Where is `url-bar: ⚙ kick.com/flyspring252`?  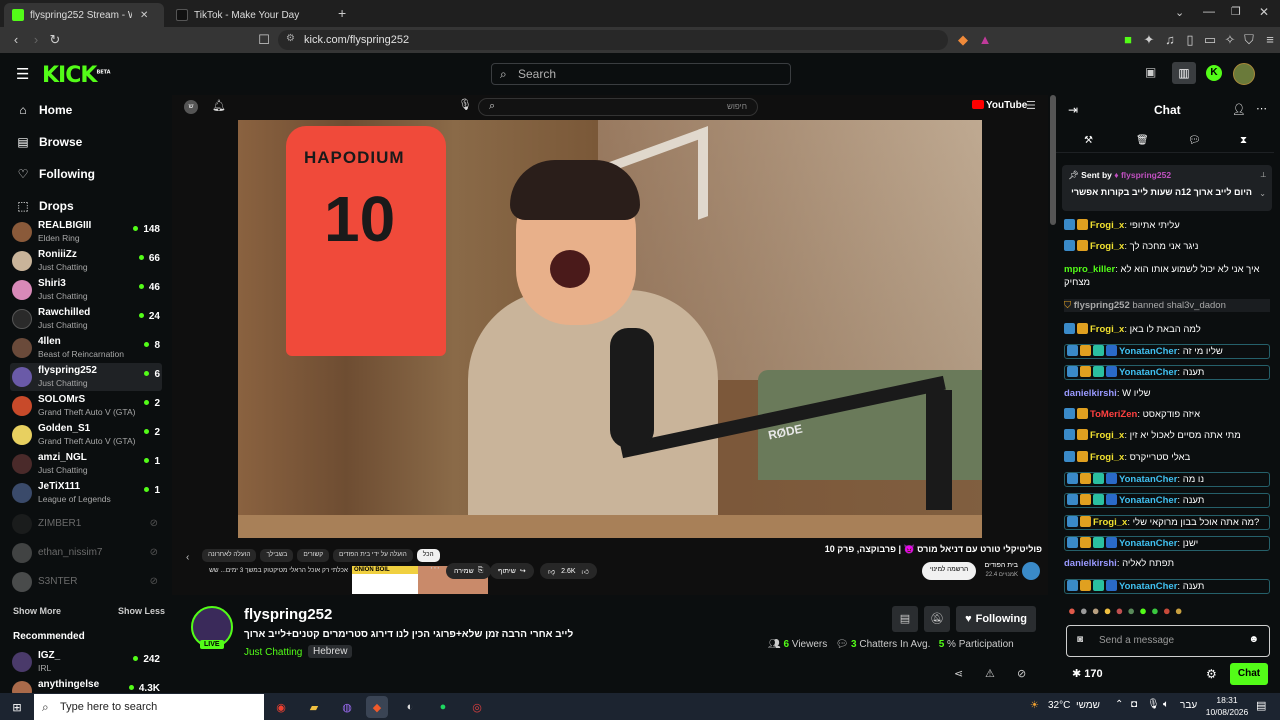 url-bar: ⚙ kick.com/flyspring252 is located at coordinates (613, 40).